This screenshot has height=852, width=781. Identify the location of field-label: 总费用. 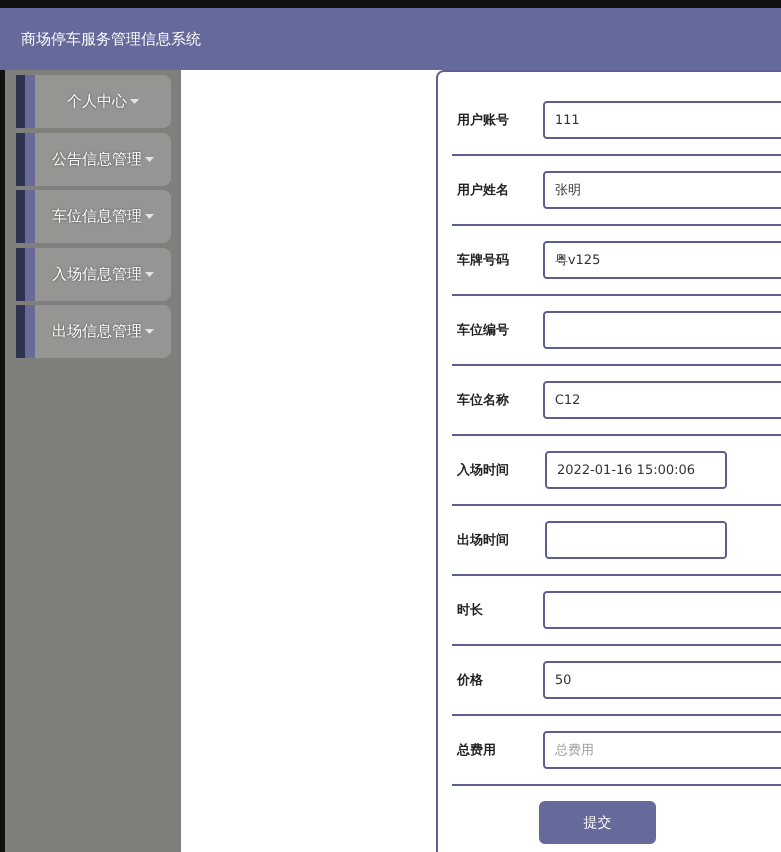
(477, 750).